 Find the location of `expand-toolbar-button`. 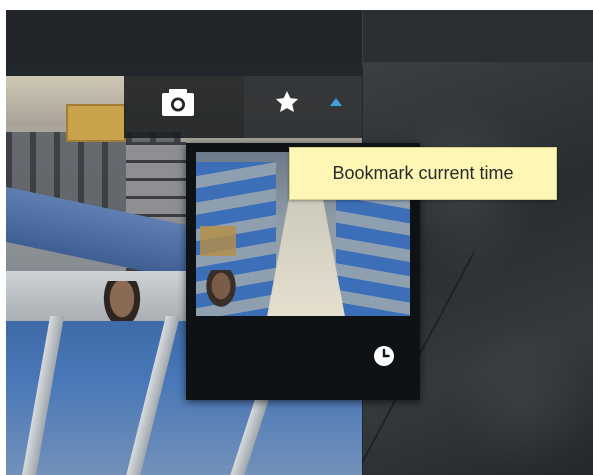

expand-toolbar-button is located at coordinates (336, 102).